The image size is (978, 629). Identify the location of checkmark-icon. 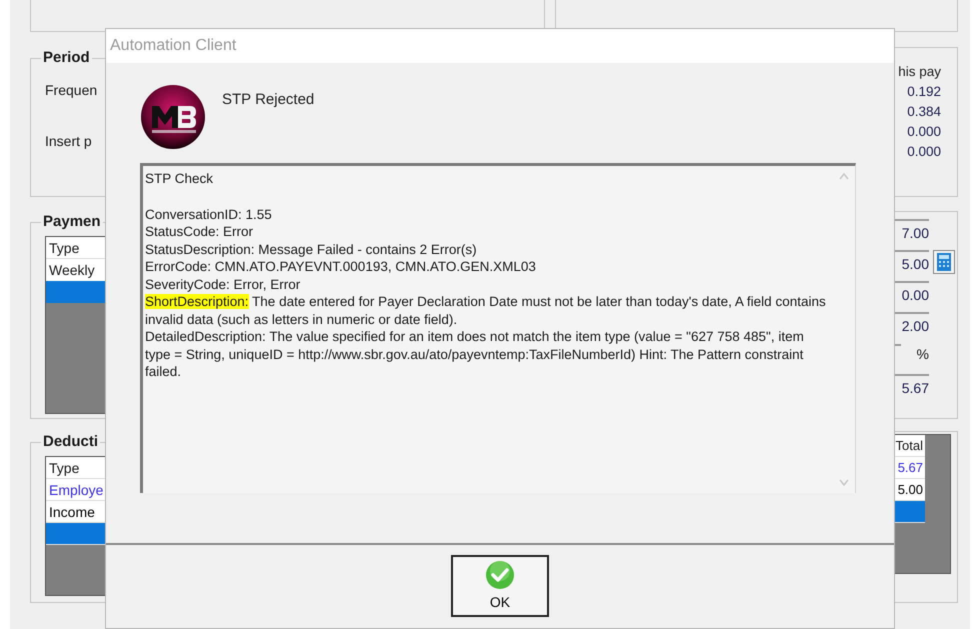
(500, 575).